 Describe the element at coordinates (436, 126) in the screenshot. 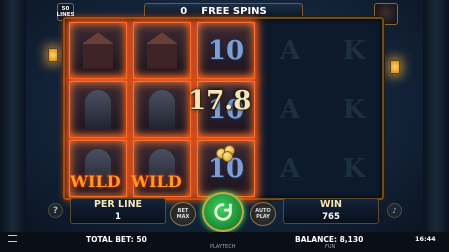

I see `tree-right` at that location.